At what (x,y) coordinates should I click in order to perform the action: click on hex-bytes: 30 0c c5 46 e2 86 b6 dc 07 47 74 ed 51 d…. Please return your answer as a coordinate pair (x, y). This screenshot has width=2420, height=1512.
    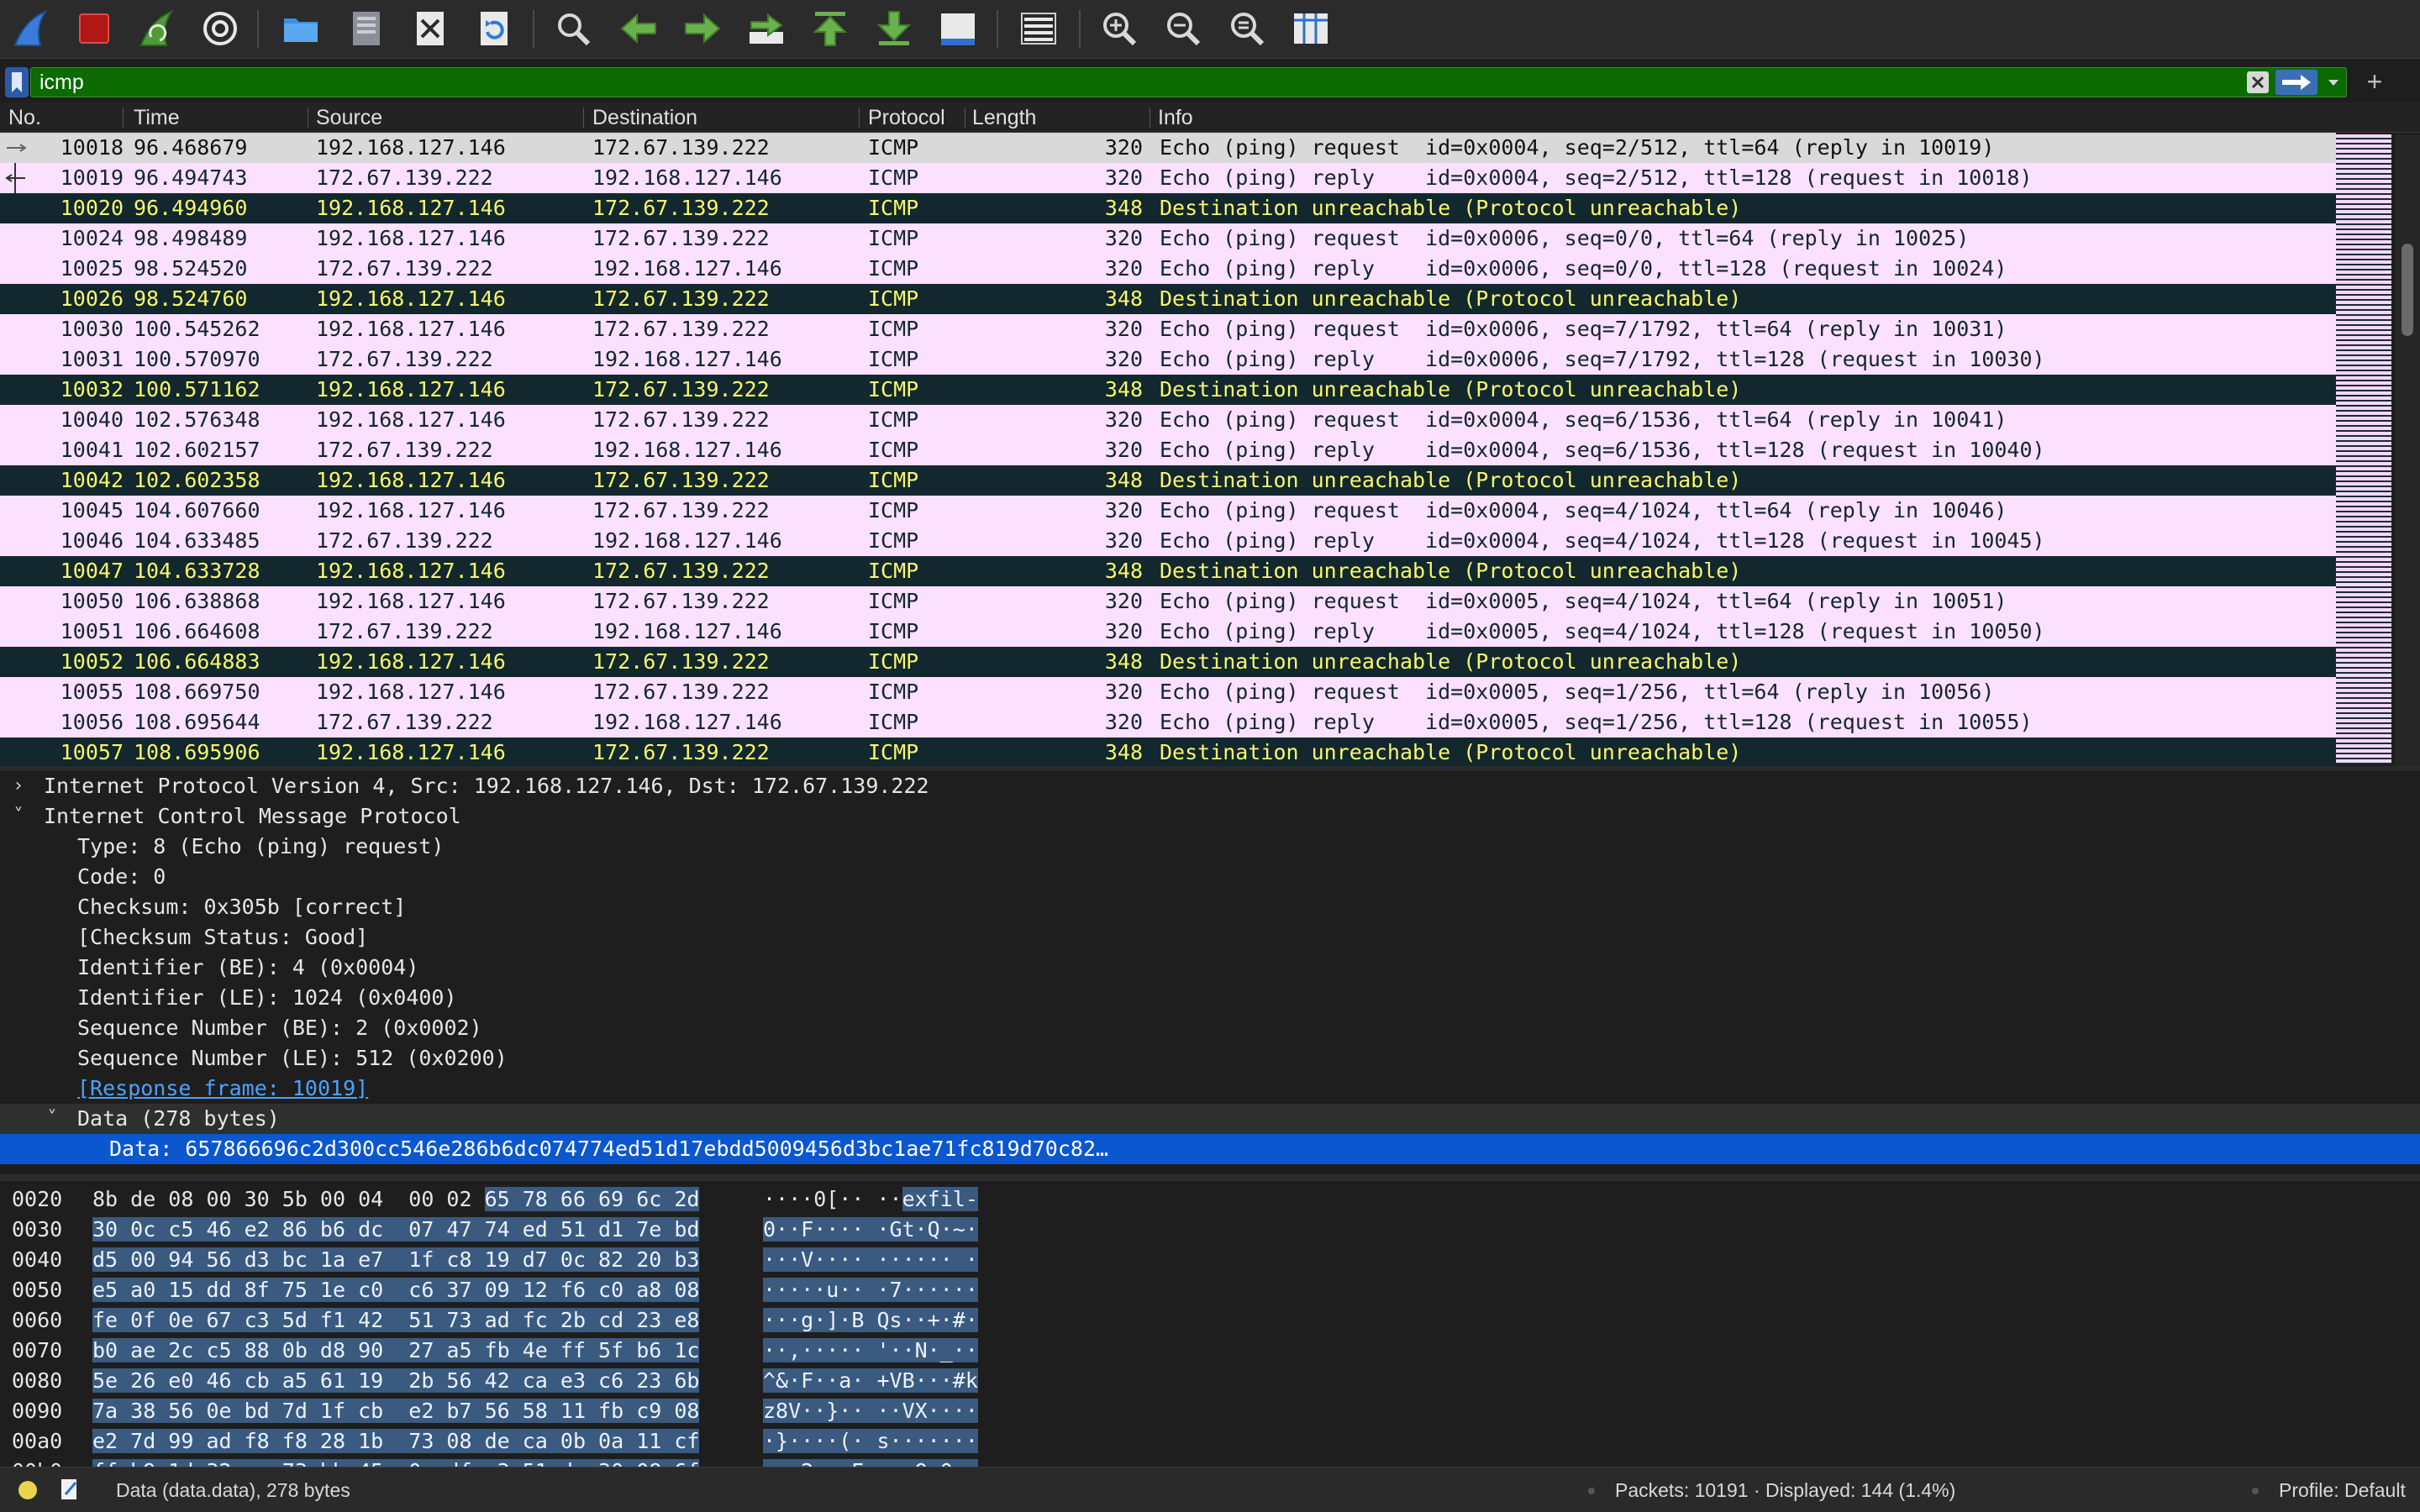
    Looking at the image, I should click on (396, 1230).